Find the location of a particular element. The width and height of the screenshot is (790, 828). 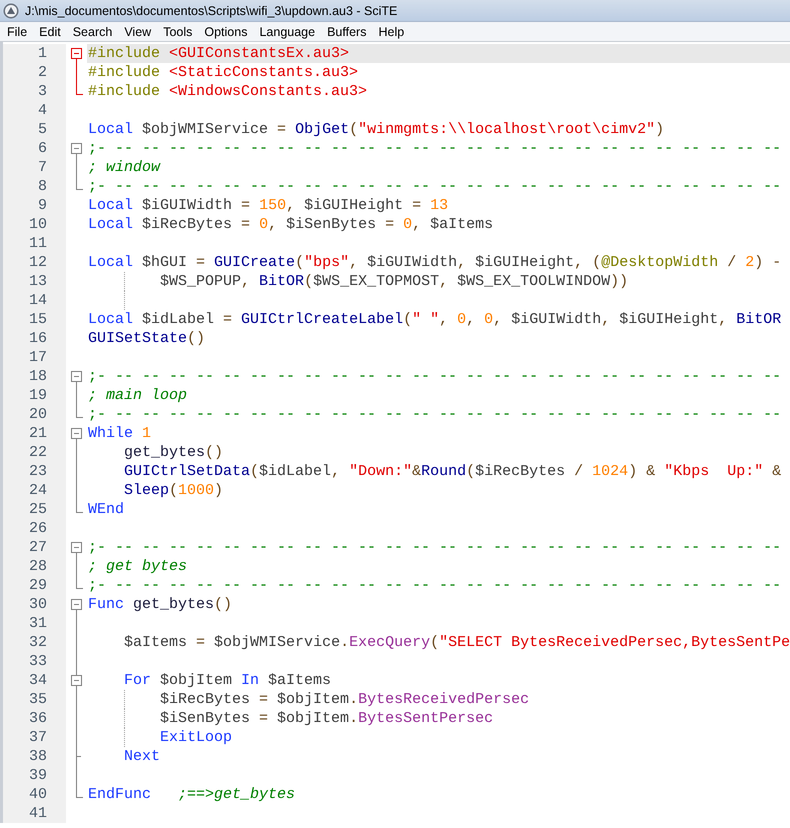

code-line: Local $hGUI = GUICreate("bps", $iGUIWidth, $iGUIHeight, (@DesktopWidth / 2) - is located at coordinates (435, 262).